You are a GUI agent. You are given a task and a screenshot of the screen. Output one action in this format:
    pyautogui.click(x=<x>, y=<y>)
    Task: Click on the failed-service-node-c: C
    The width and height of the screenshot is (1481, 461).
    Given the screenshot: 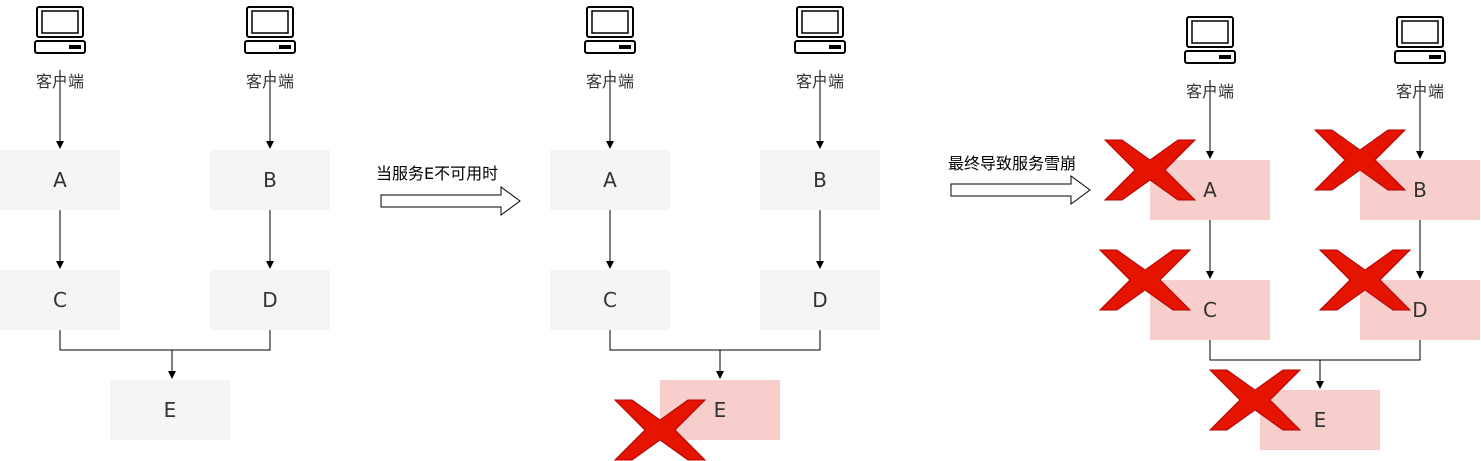 What is the action you would take?
    pyautogui.click(x=1210, y=310)
    